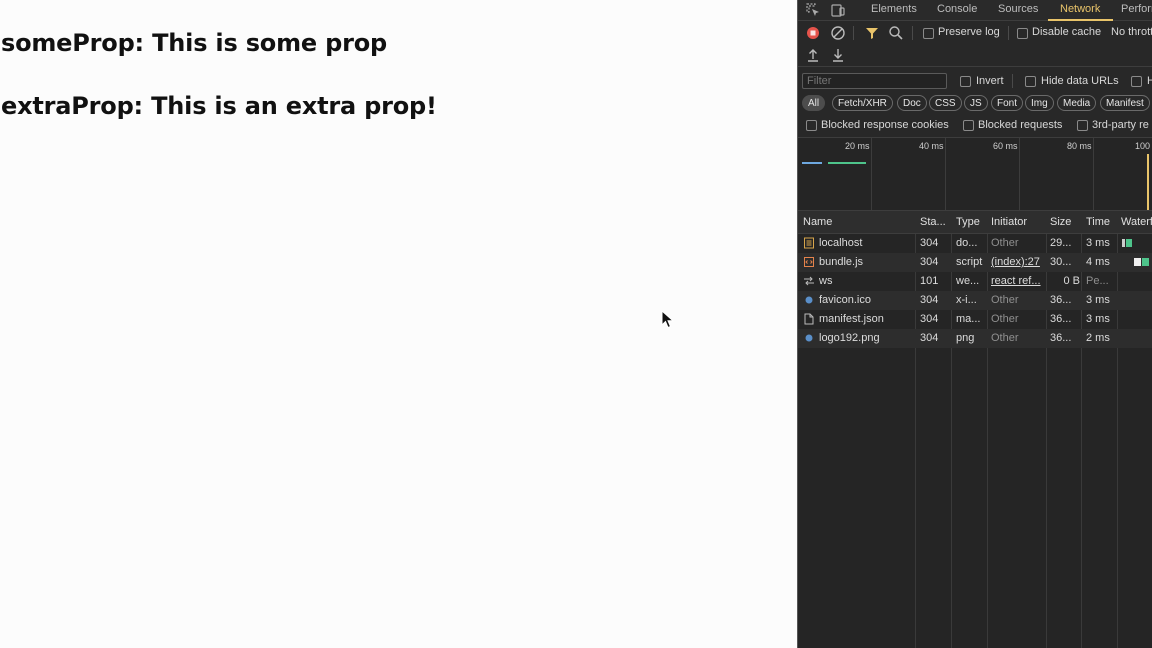 This screenshot has height=648, width=1152. What do you see at coordinates (975, 173) in the screenshot?
I see `network-overview: 20 ms 40 ms 60 ms 80 ms 100` at bounding box center [975, 173].